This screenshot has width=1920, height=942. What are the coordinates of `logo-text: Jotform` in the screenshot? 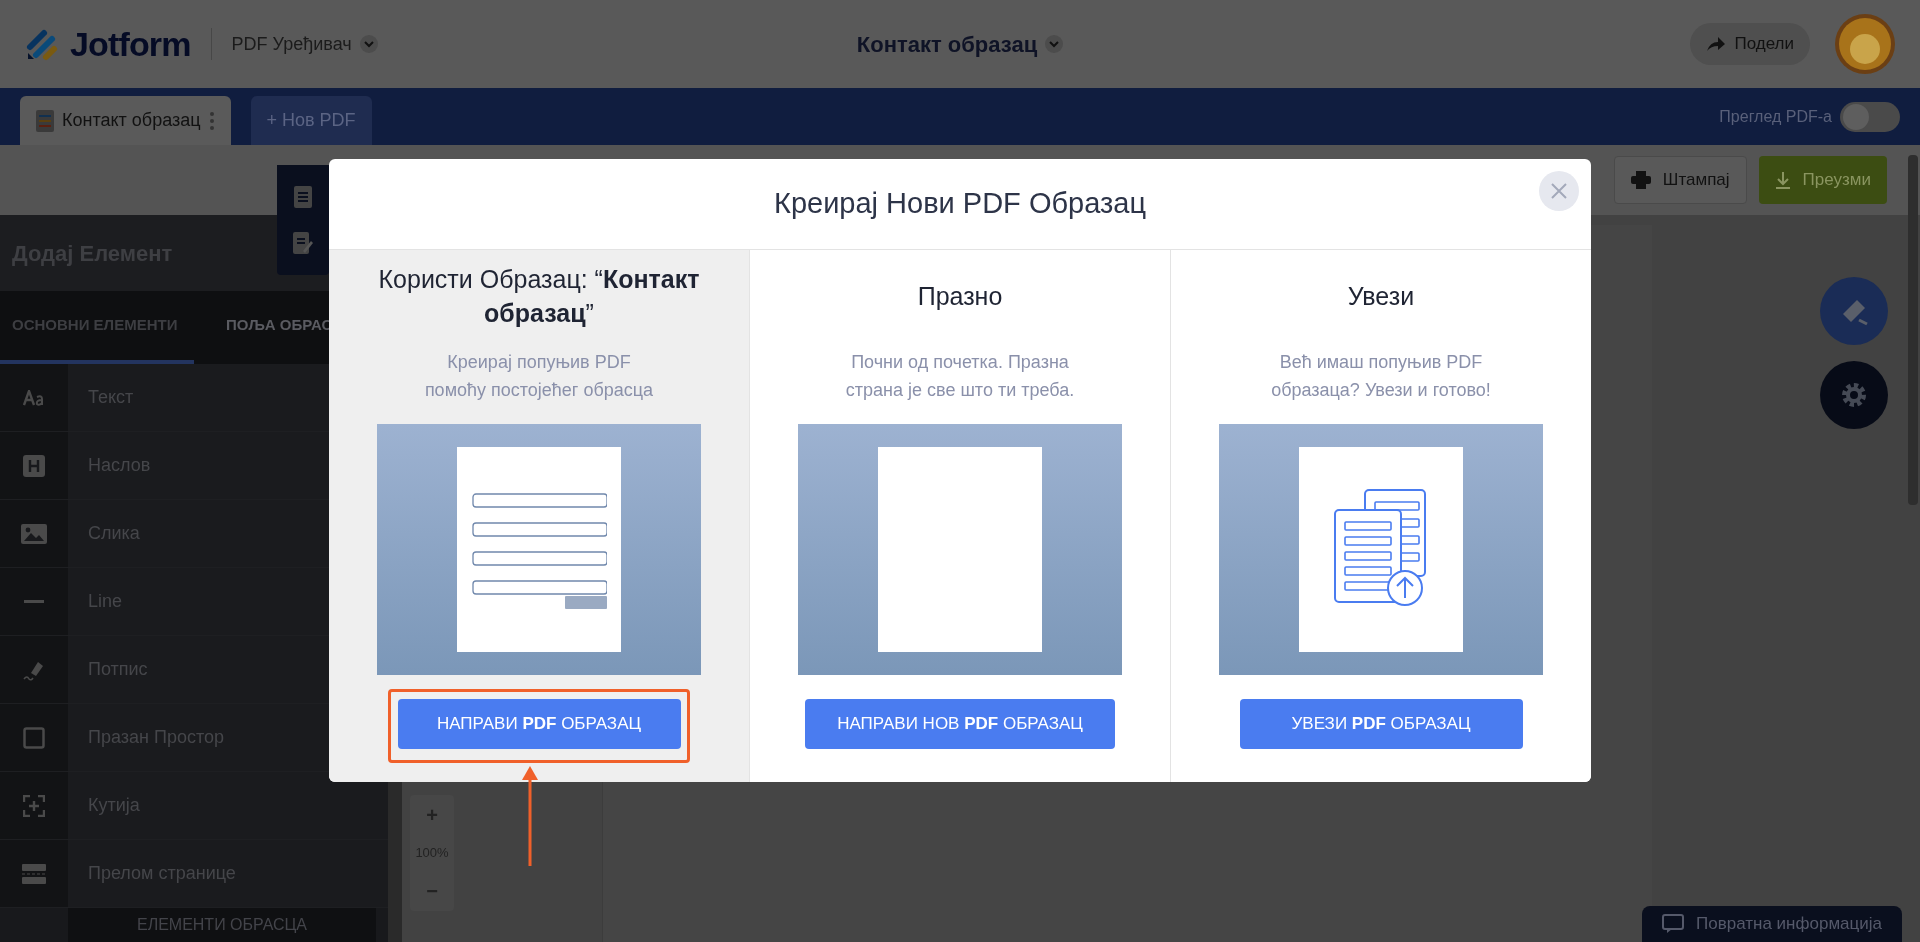 It's located at (130, 44).